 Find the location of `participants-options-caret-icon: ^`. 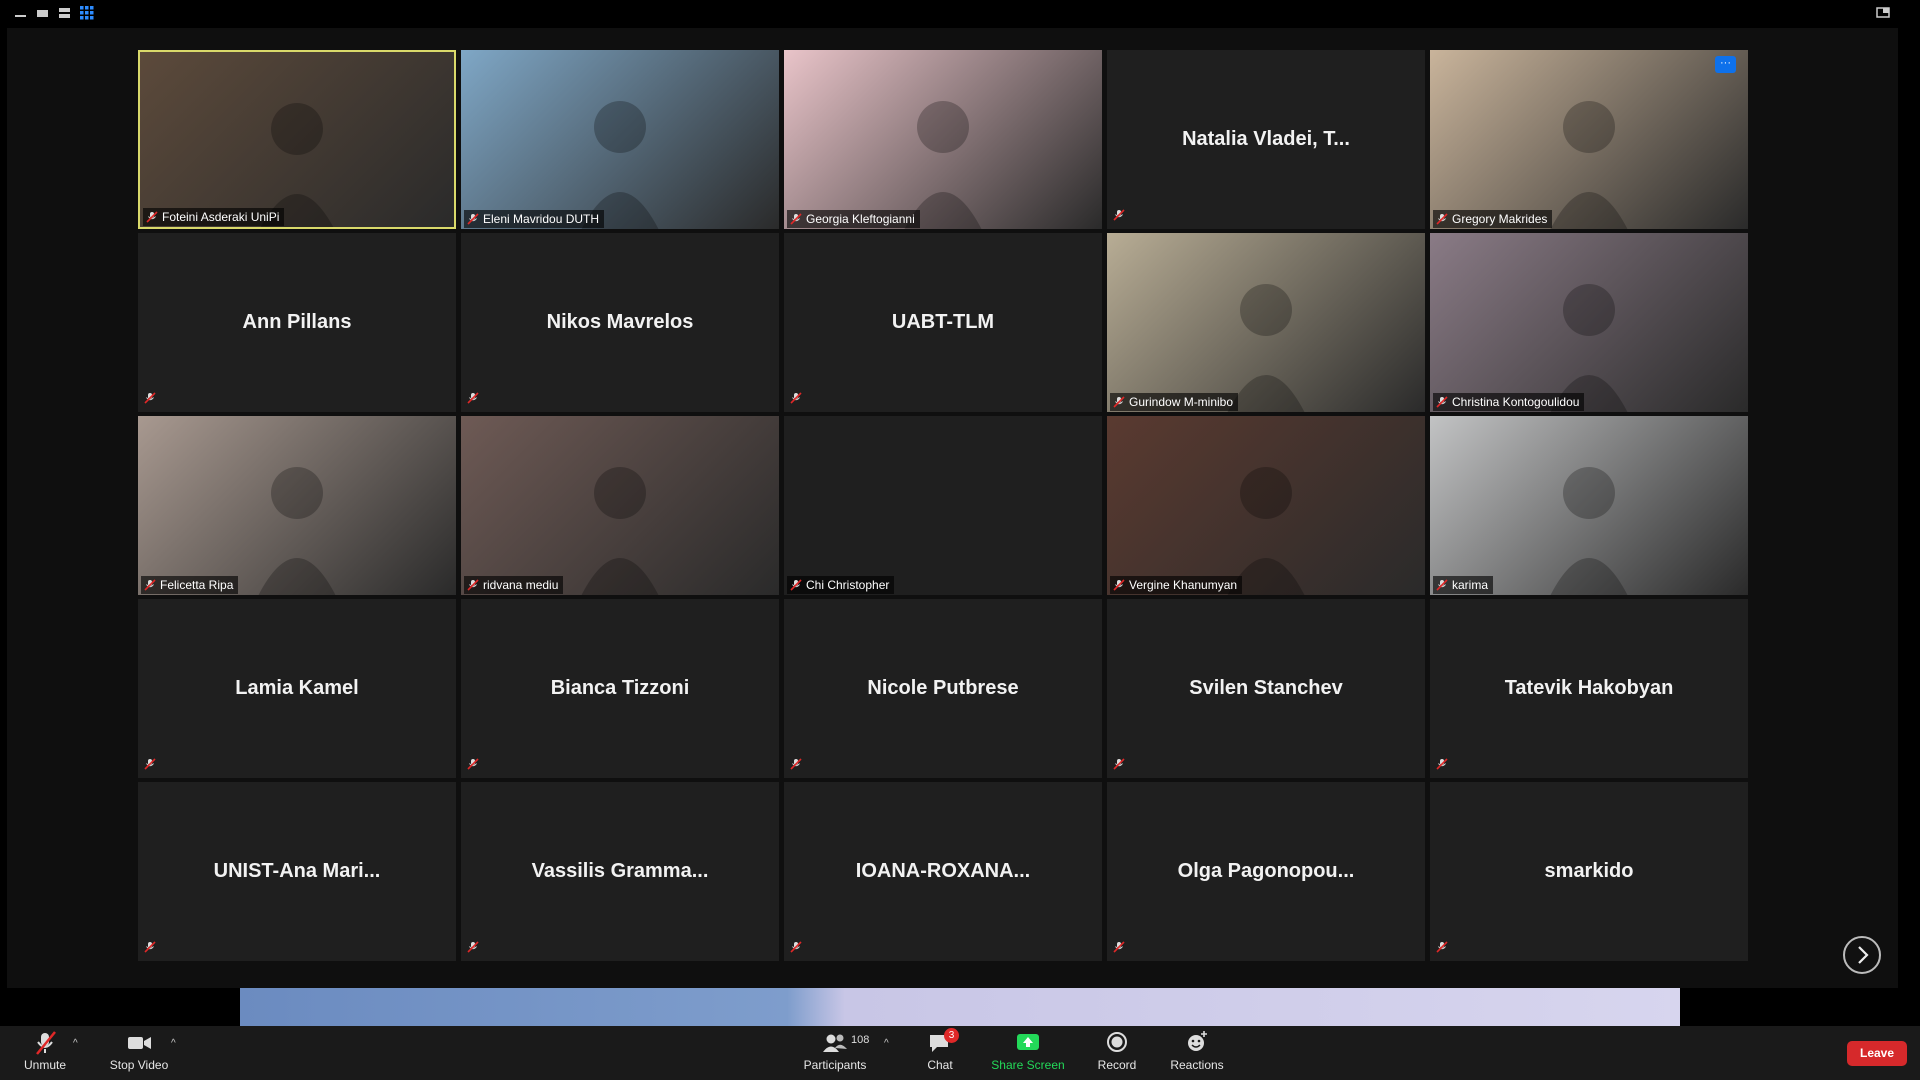

participants-options-caret-icon: ^ is located at coordinates (886, 1043).